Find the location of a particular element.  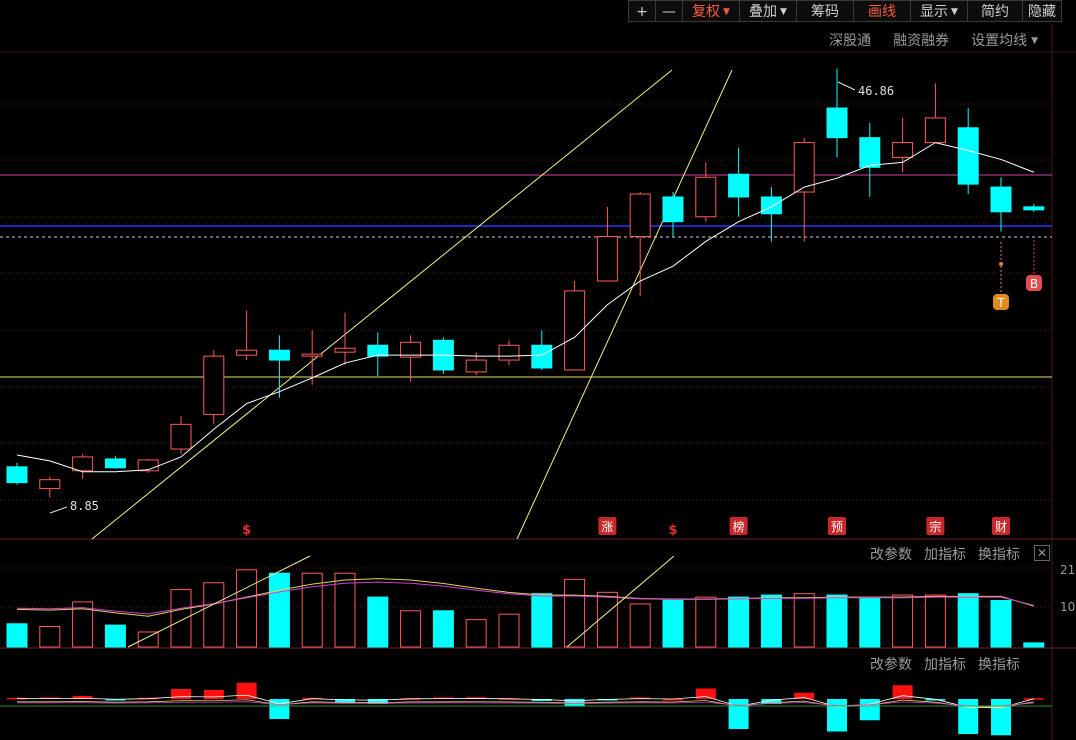

low-price-label: 8.85 is located at coordinates (84, 506).